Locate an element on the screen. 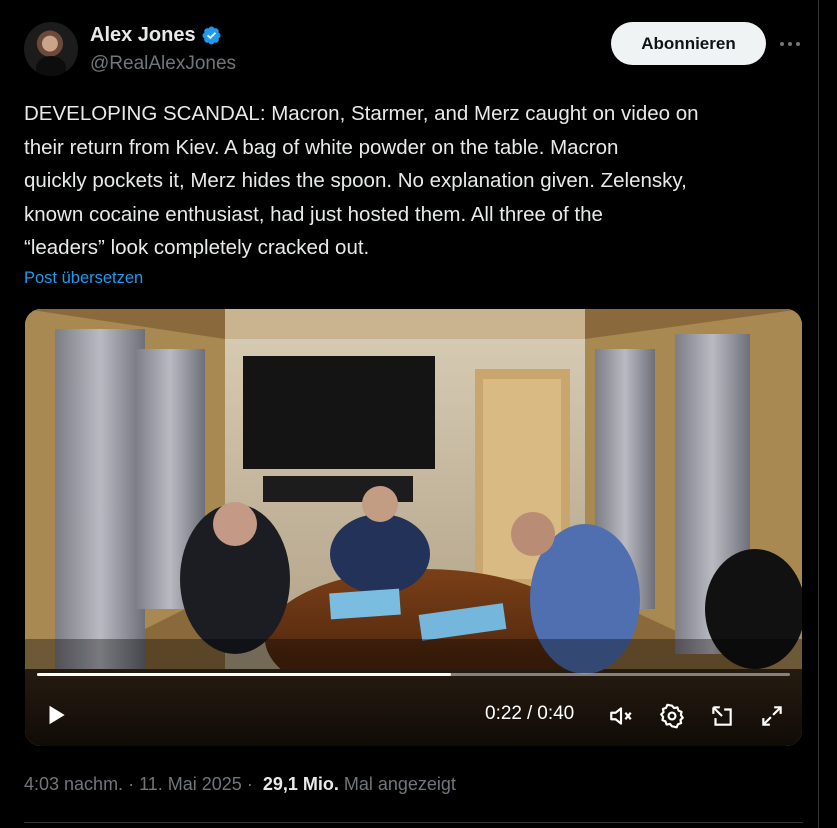  author-name-row: Alex Jones is located at coordinates (156, 35).